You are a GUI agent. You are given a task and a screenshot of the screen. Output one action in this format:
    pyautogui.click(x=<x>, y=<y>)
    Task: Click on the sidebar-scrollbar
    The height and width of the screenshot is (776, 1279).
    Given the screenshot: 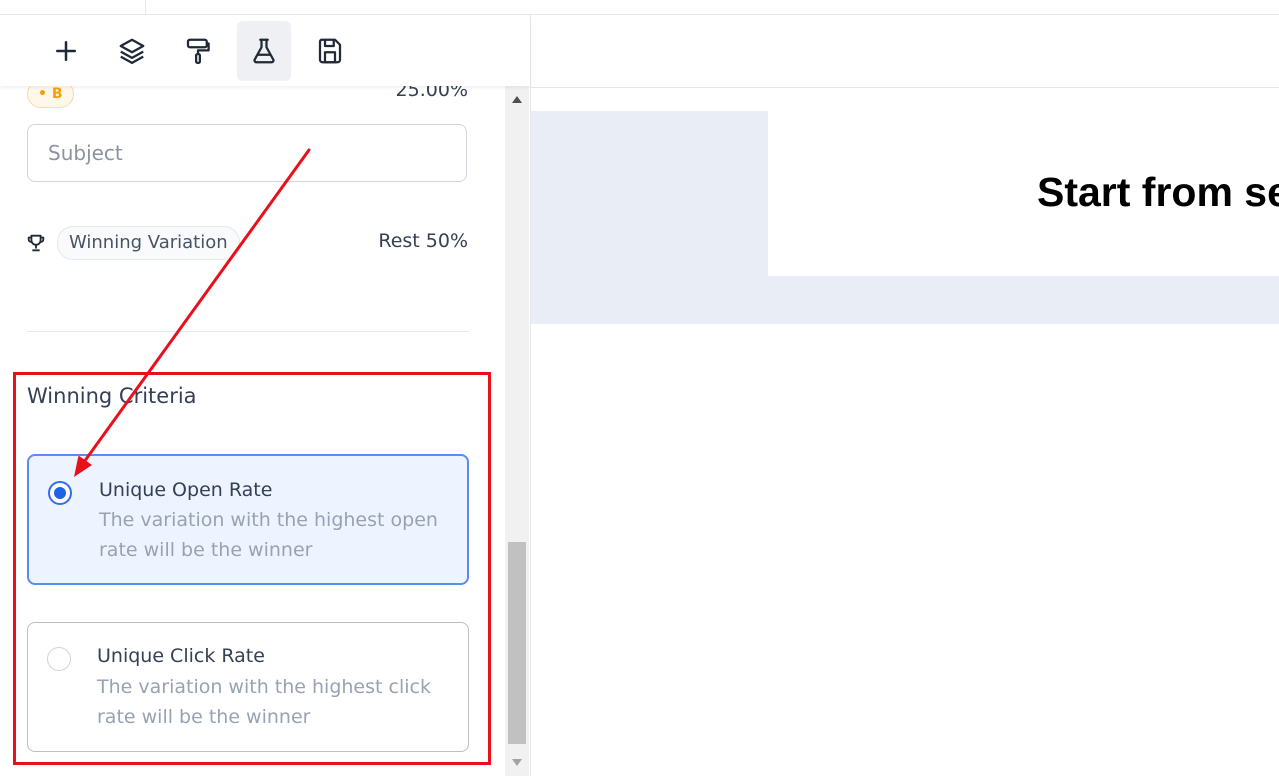 What is the action you would take?
    pyautogui.click(x=517, y=431)
    